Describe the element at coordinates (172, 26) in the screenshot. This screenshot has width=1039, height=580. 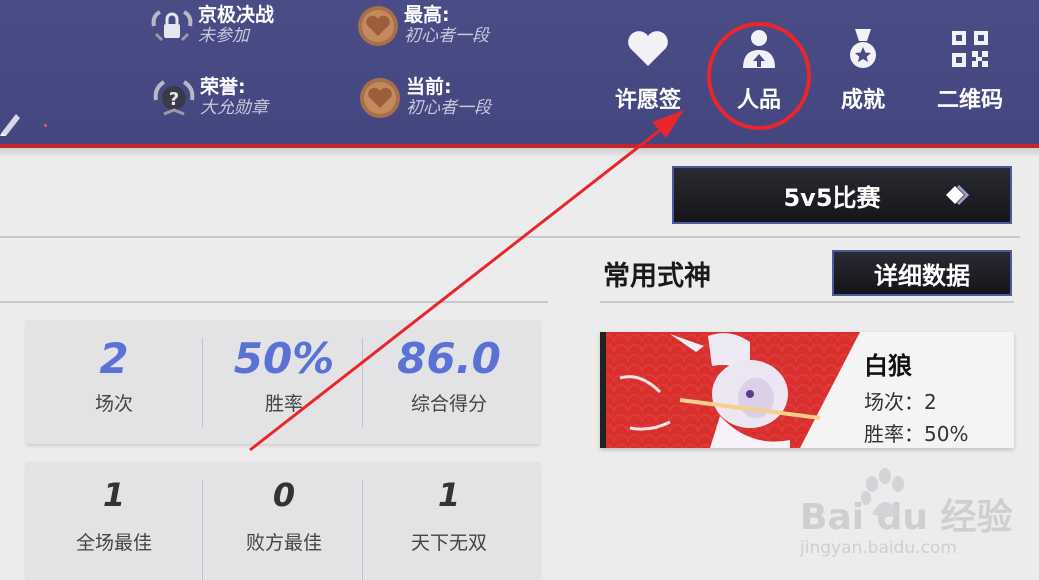
I see `lock-wreath-icon` at that location.